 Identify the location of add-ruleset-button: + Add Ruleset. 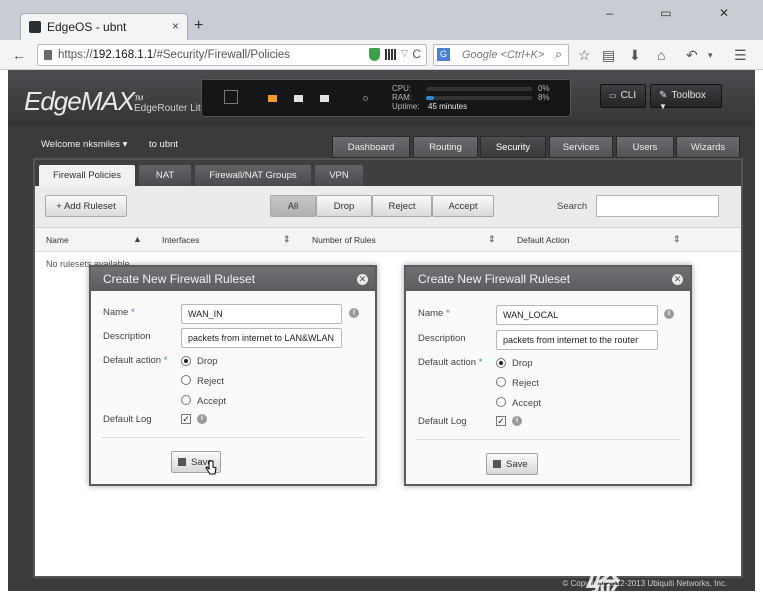
(86, 206).